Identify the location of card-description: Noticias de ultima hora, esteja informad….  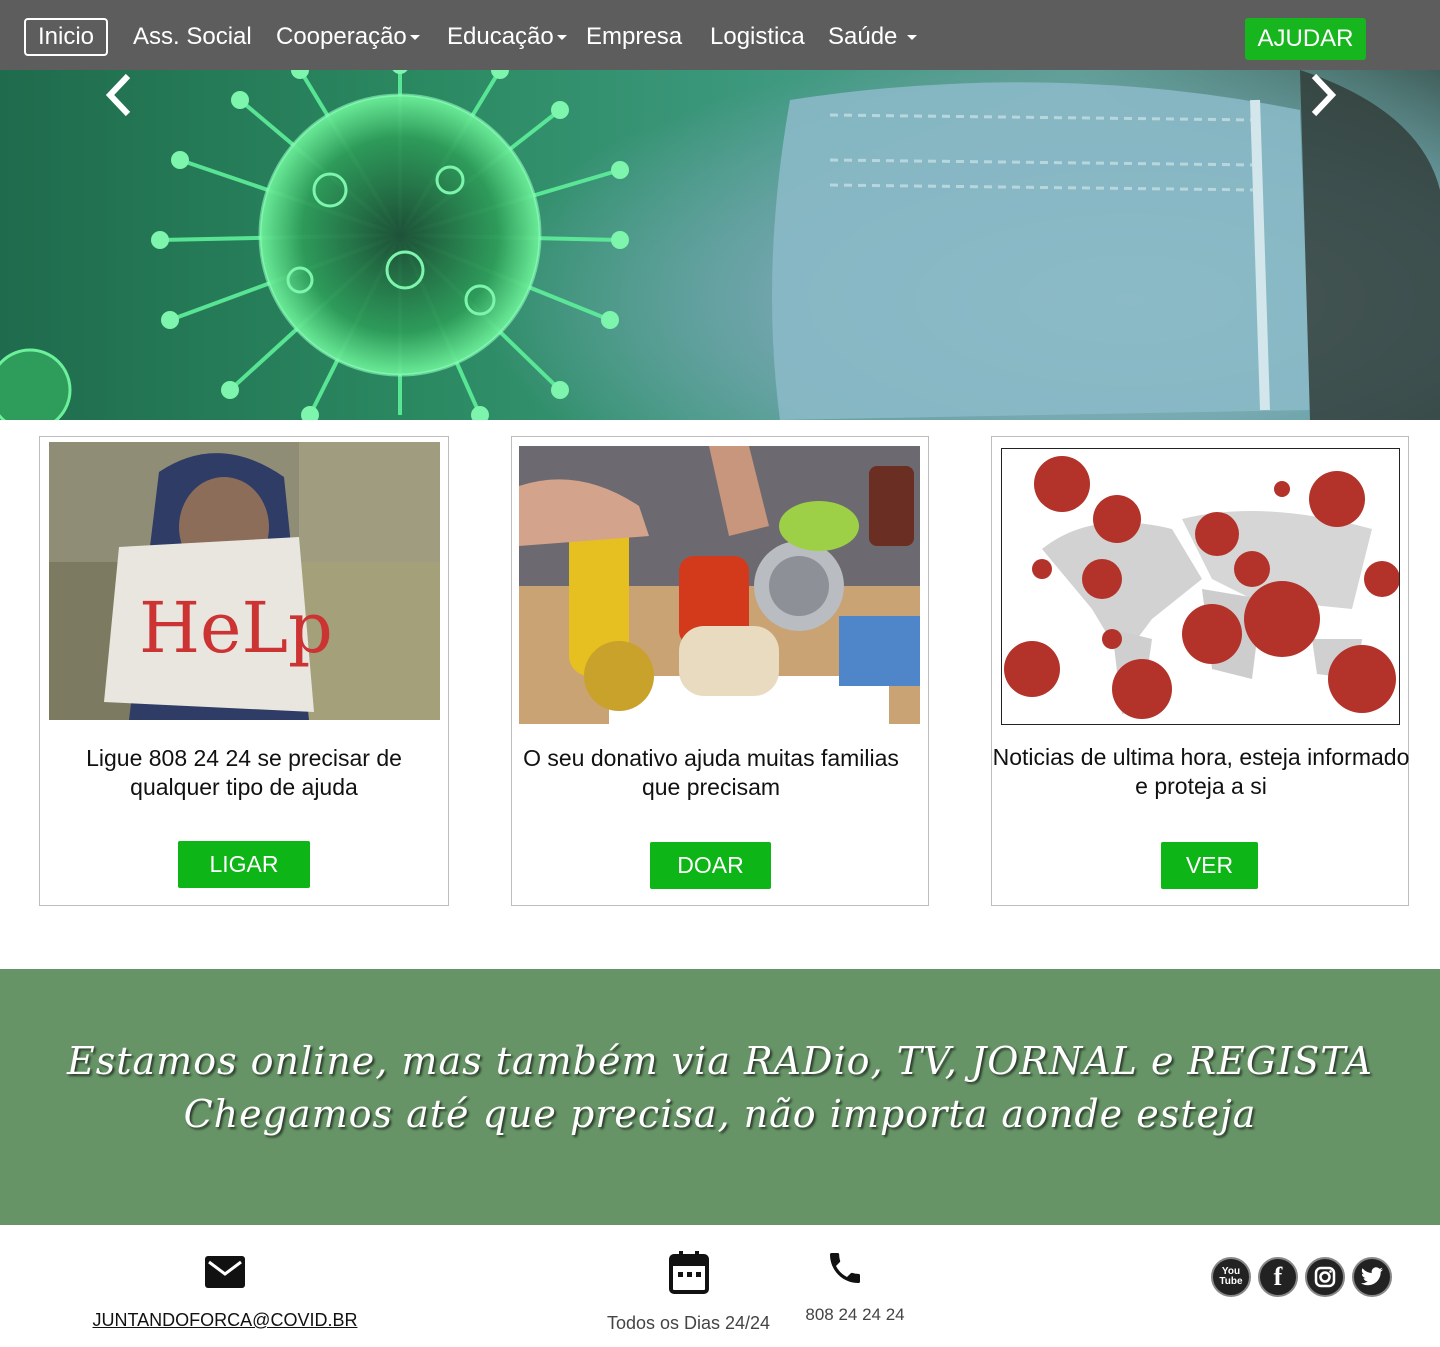
(1201, 771).